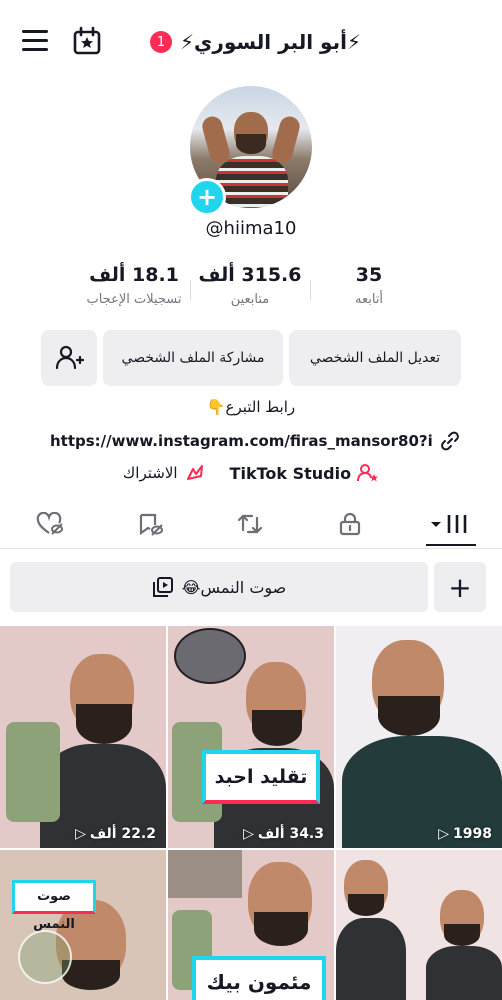 The height and width of the screenshot is (1000, 502). I want to click on add-user-icon, so click(69, 357).